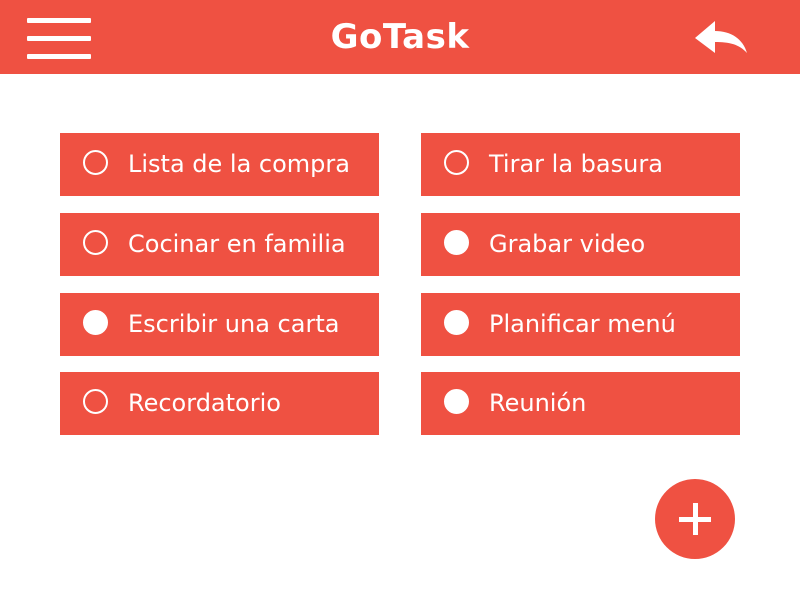 The height and width of the screenshot is (600, 800). Describe the element at coordinates (237, 244) in the screenshot. I see `task-label: Cocinar en familia` at that location.